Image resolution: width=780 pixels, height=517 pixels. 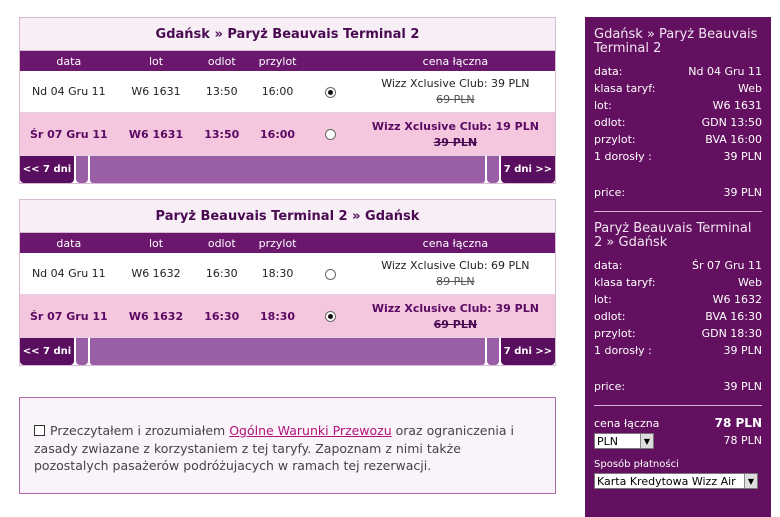 I want to click on col-przylot: przylot, so click(x=277, y=61).